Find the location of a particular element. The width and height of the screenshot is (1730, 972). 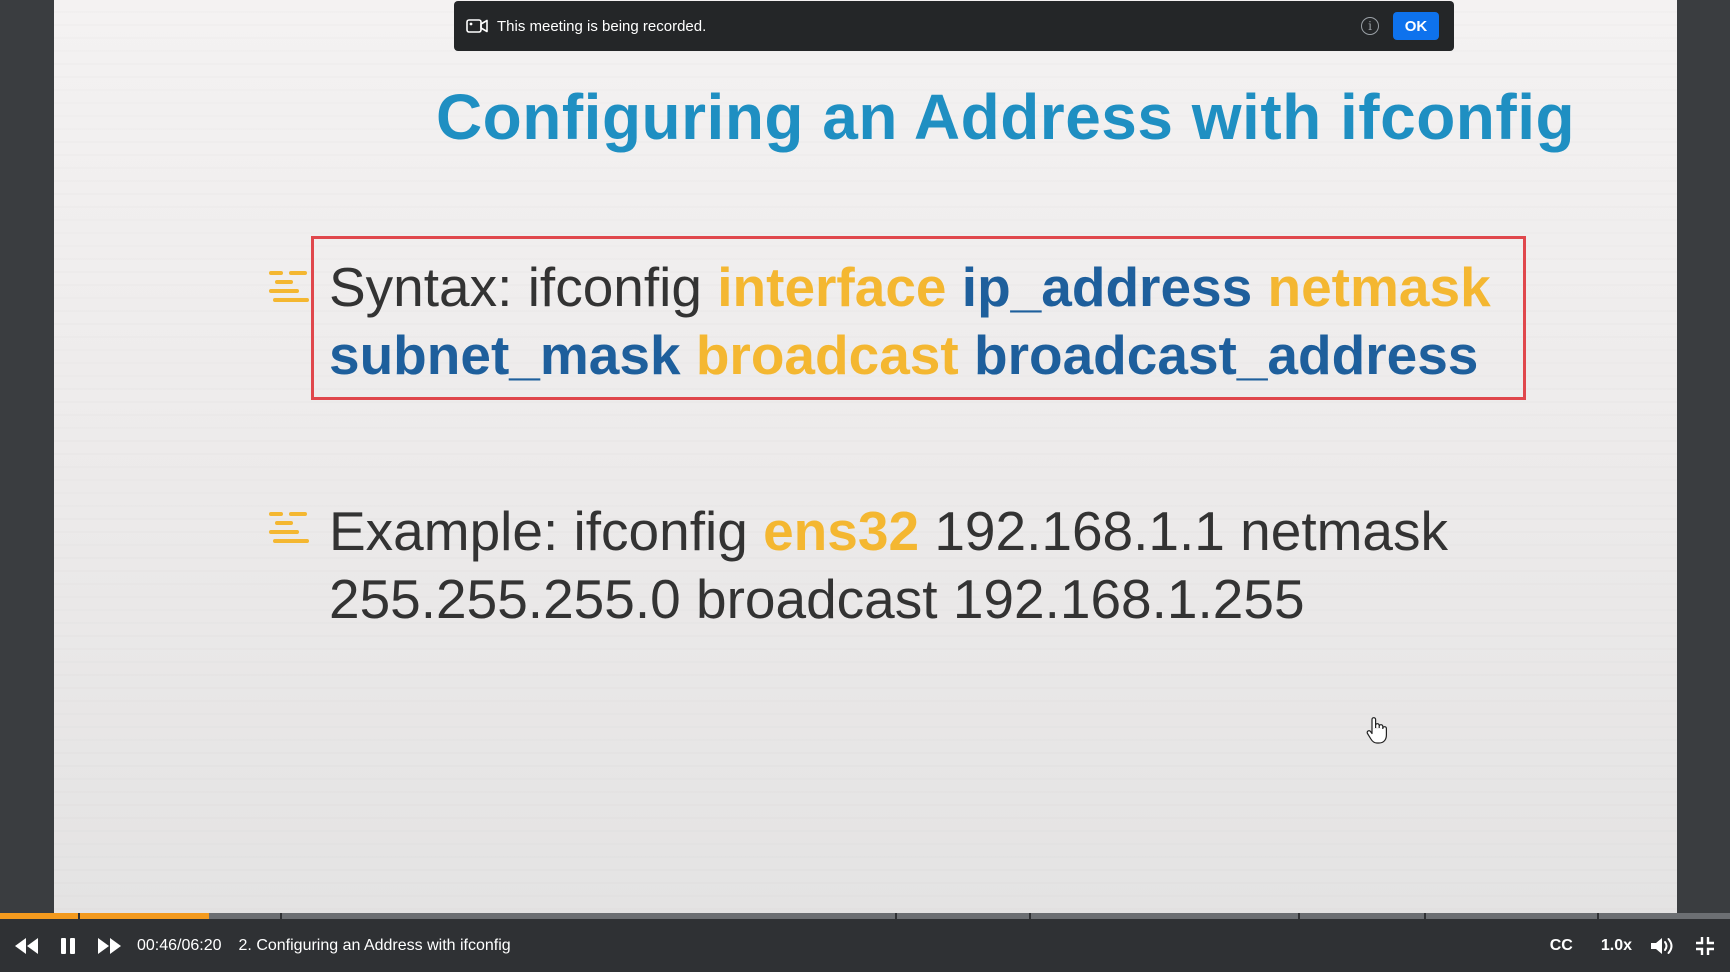

hand-cursor-icon is located at coordinates (1377, 731).